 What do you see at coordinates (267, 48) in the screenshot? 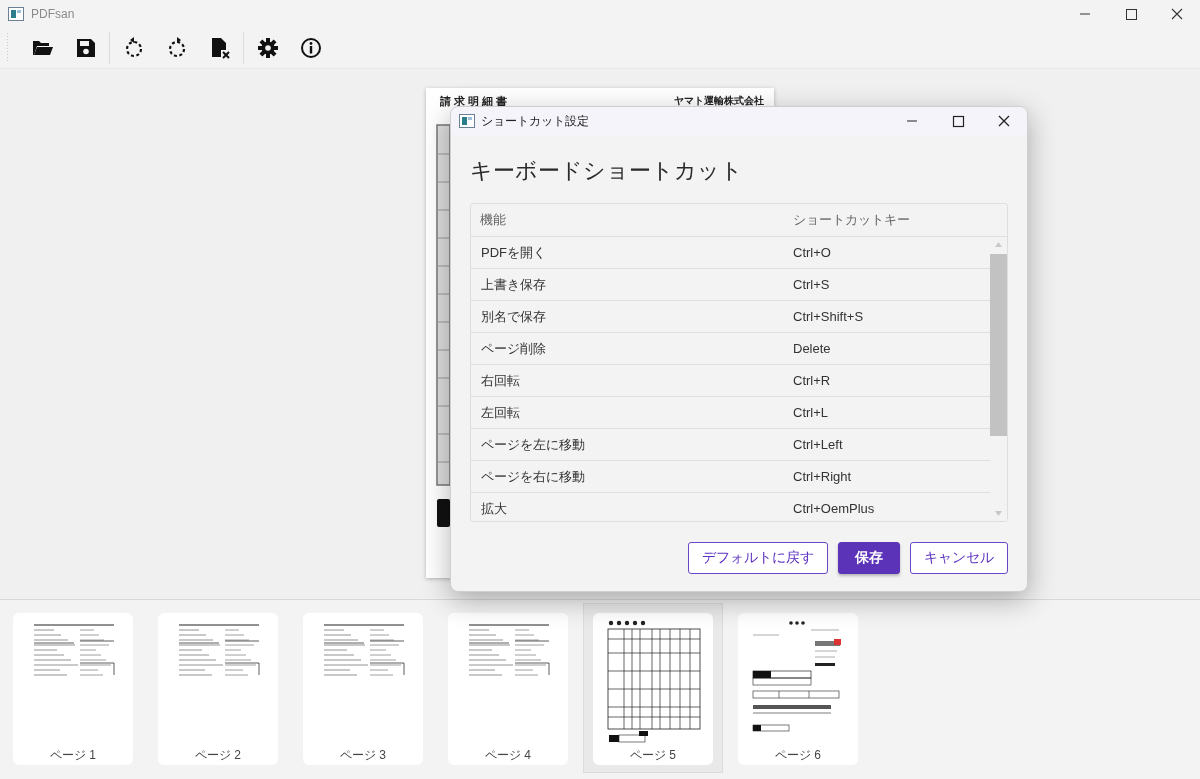
I see `settings-icon` at bounding box center [267, 48].